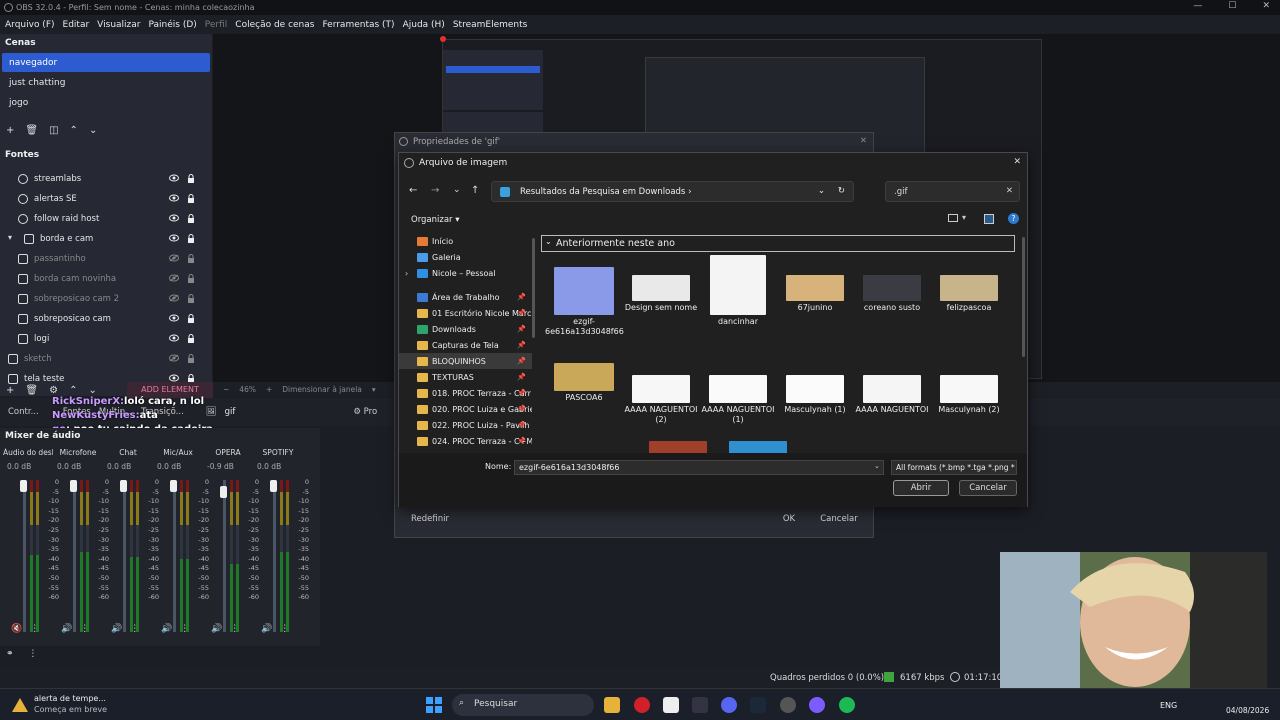 Image resolution: width=1280 pixels, height=720 pixels. Describe the element at coordinates (584, 296) in the screenshot. I see `file-thumbnail: ezgif-6e616a13d3048f66` at that location.